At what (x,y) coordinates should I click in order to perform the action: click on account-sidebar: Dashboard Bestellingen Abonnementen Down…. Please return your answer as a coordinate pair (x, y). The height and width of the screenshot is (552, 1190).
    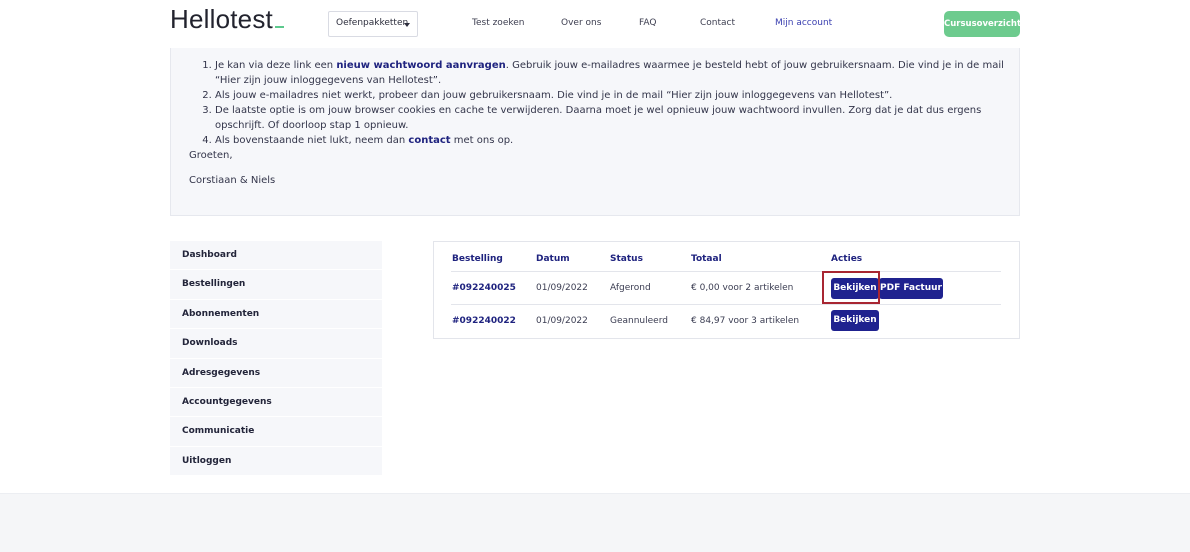
    Looking at the image, I should click on (276, 359).